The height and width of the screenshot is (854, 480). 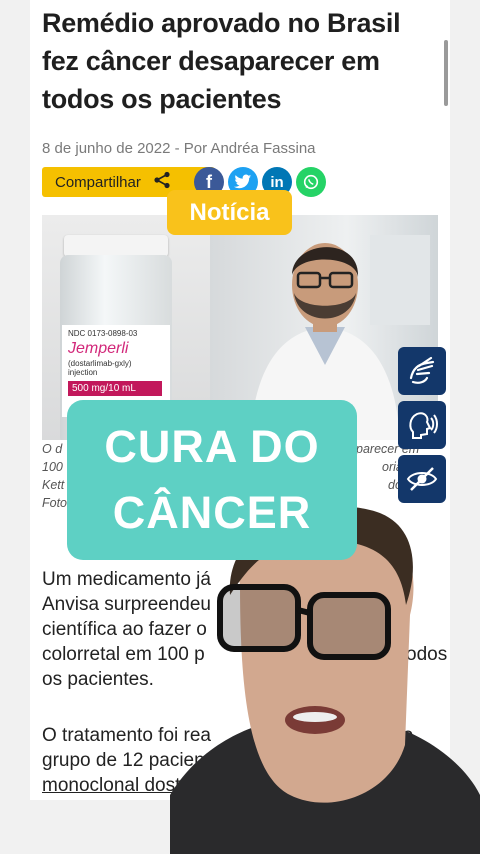 What do you see at coordinates (179, 148) in the screenshot?
I see `article-byline: 8 de junho de 2022 - Por Andréa Fassina` at bounding box center [179, 148].